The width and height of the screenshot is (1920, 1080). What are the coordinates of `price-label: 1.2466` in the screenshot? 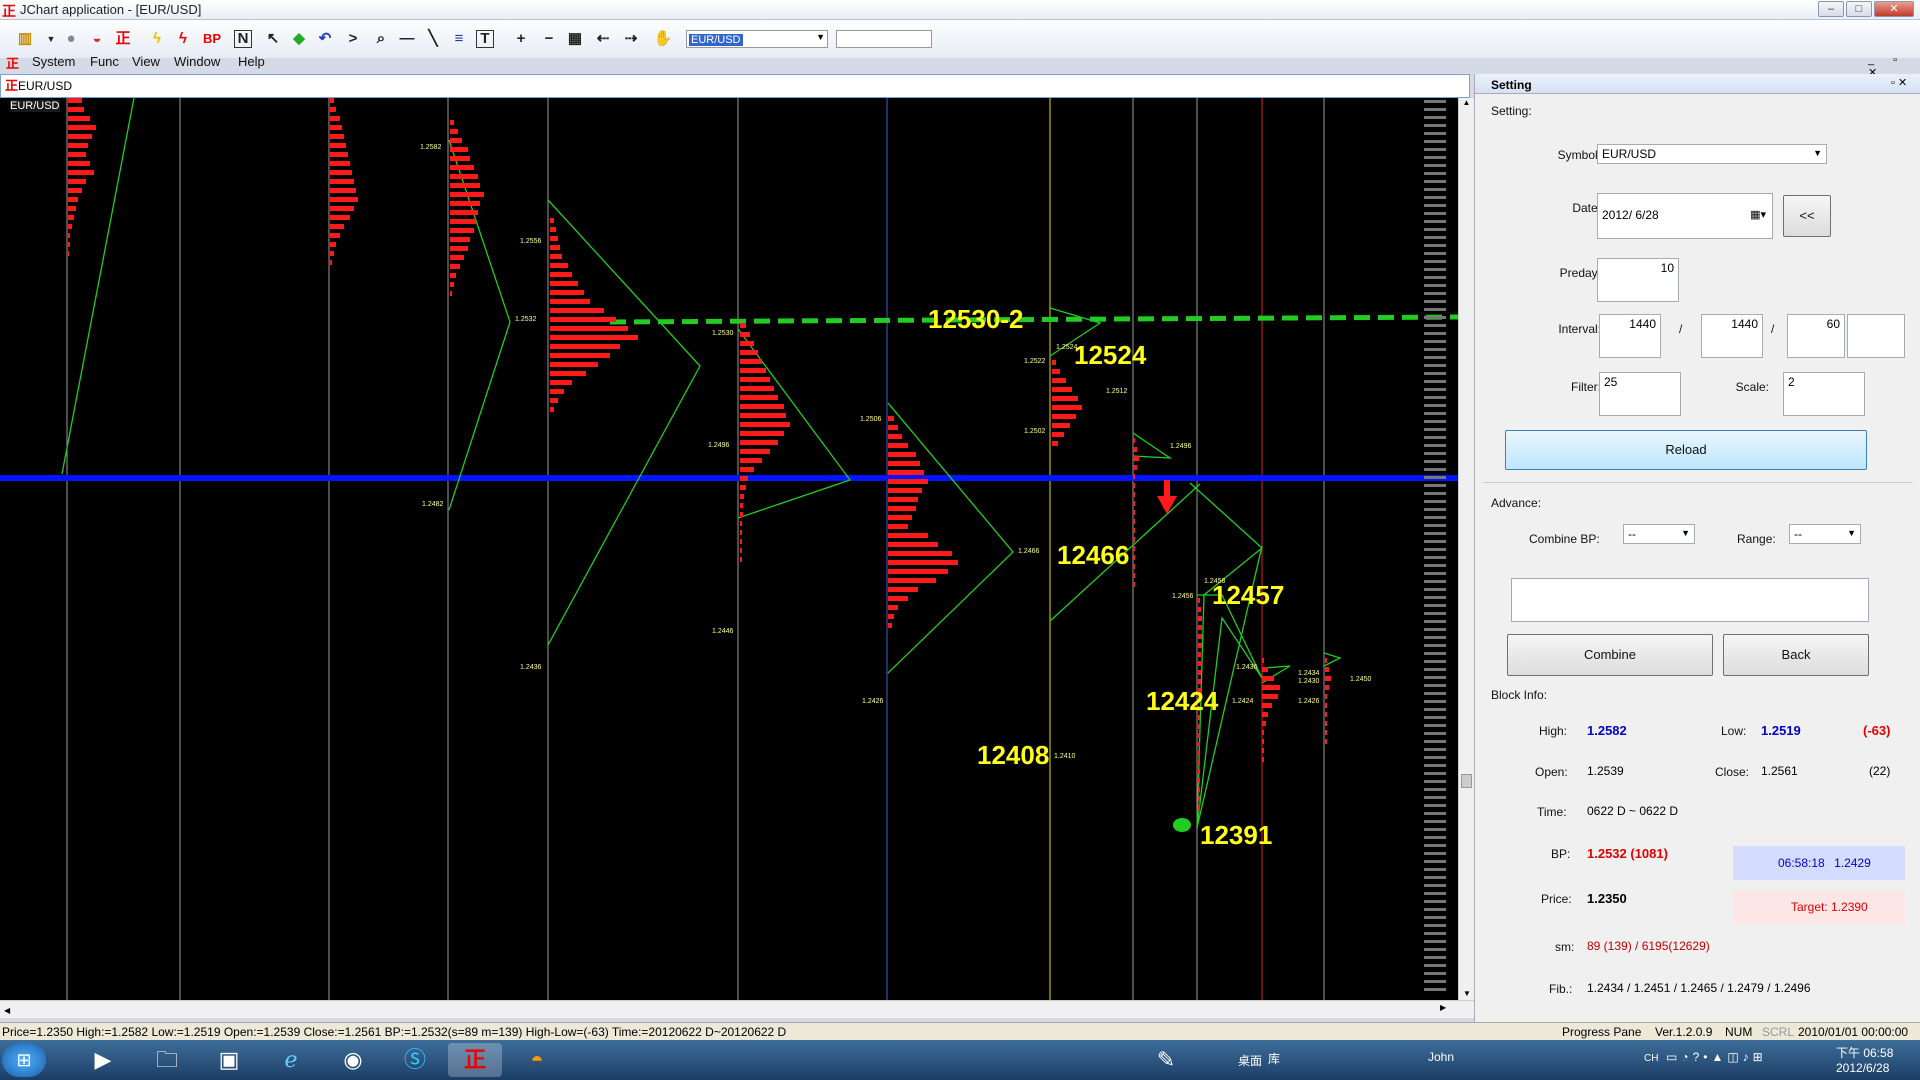 It's located at (1029, 551).